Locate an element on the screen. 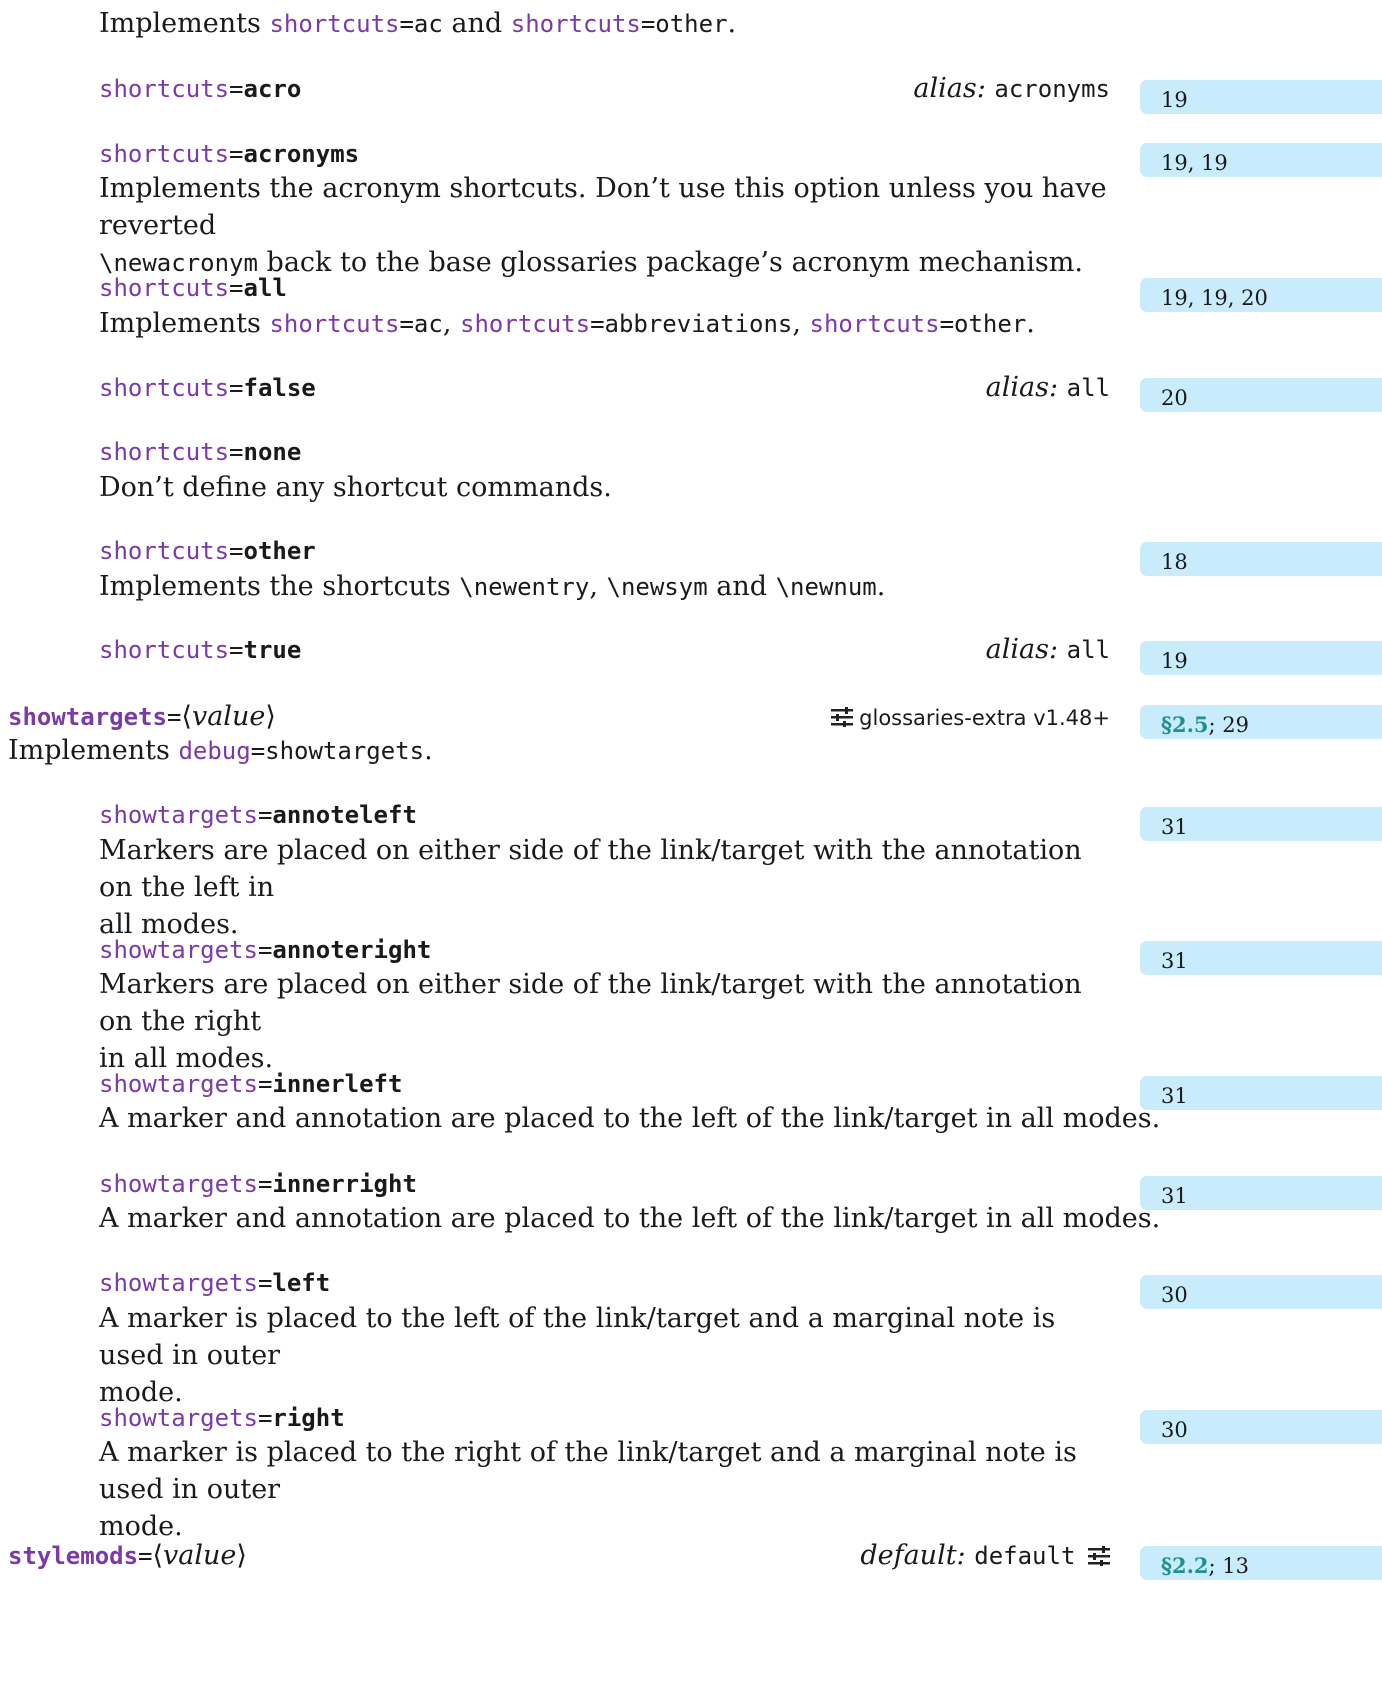 The image size is (1382, 1700). page-refs: 18 is located at coordinates (1261, 559).